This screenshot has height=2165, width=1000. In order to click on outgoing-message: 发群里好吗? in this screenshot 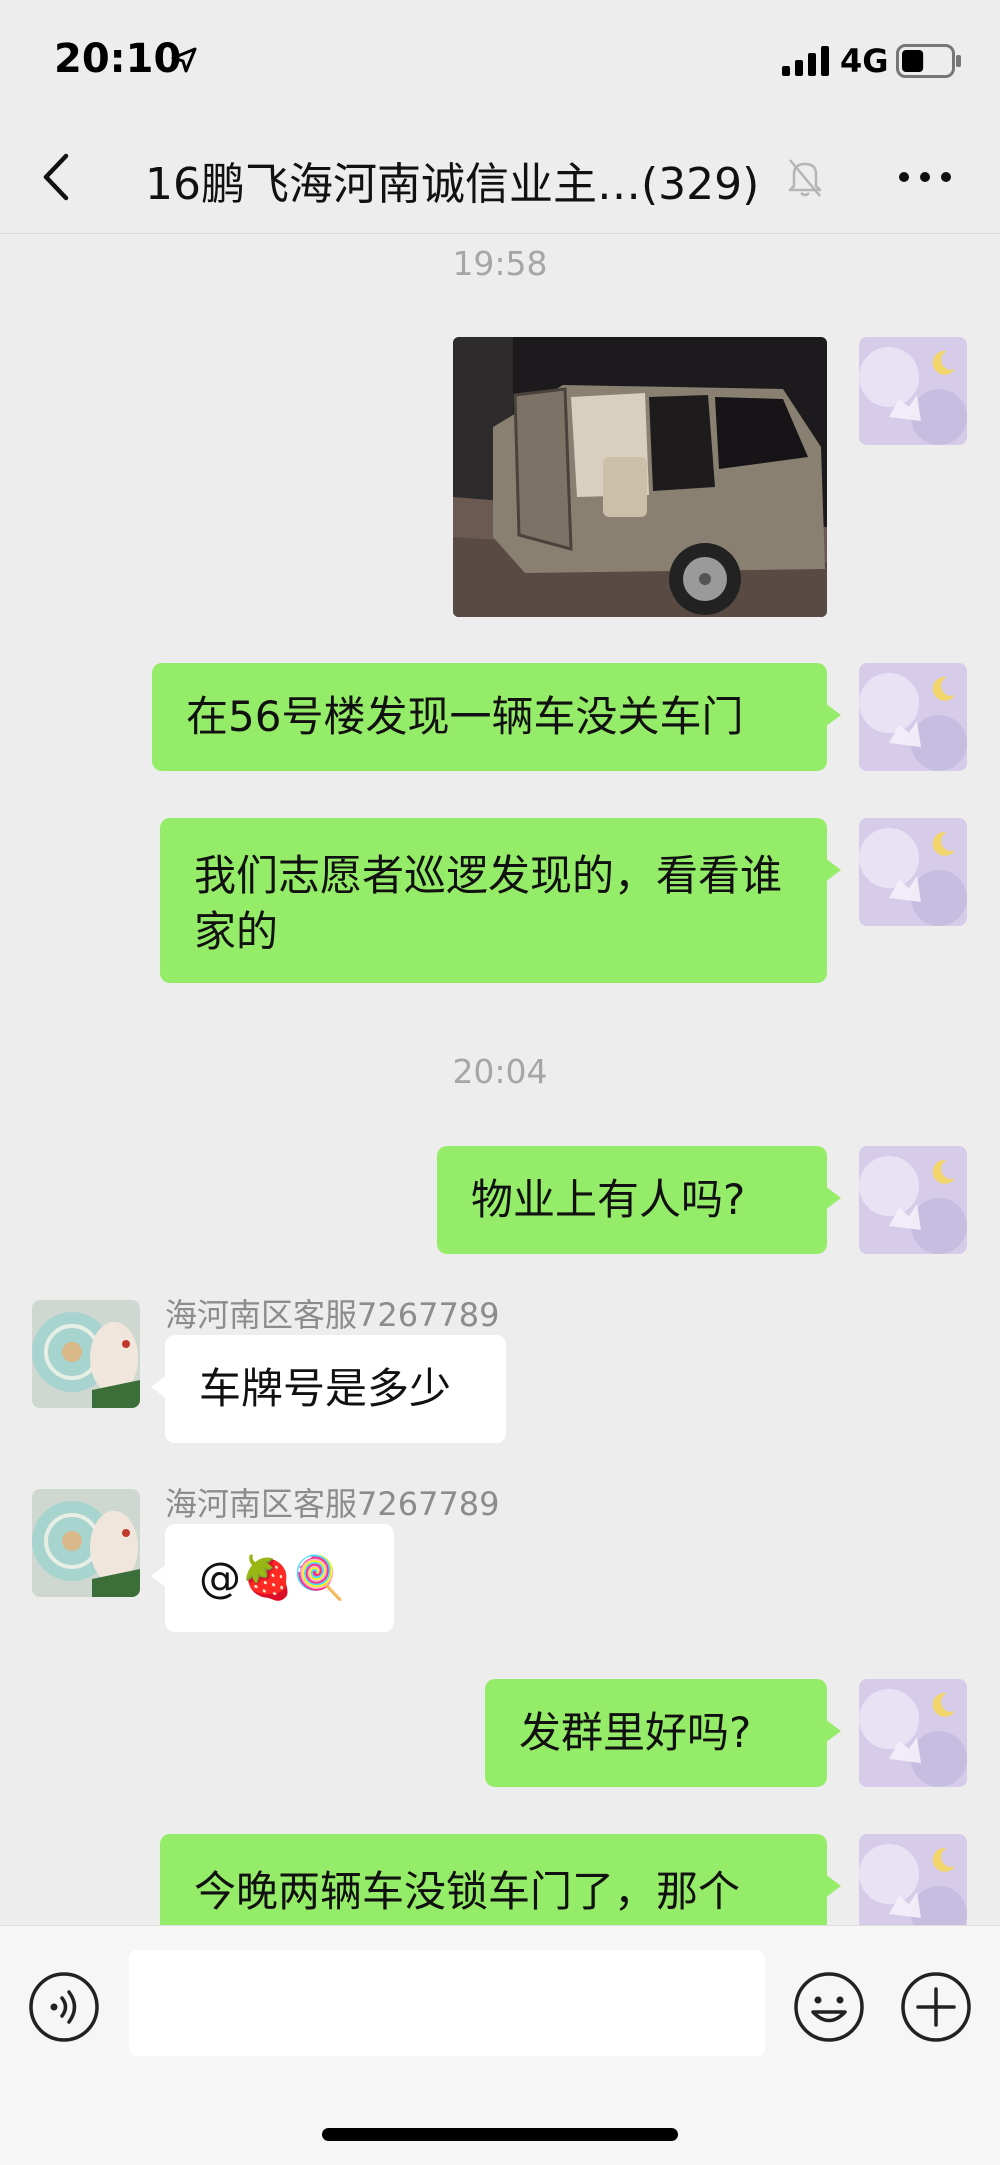, I will do `click(663, 1733)`.